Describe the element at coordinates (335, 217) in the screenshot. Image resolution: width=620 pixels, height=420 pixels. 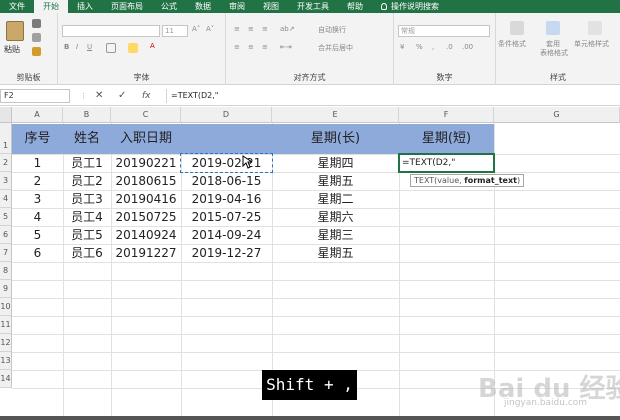
I see `cell-e5: 星期六` at that location.